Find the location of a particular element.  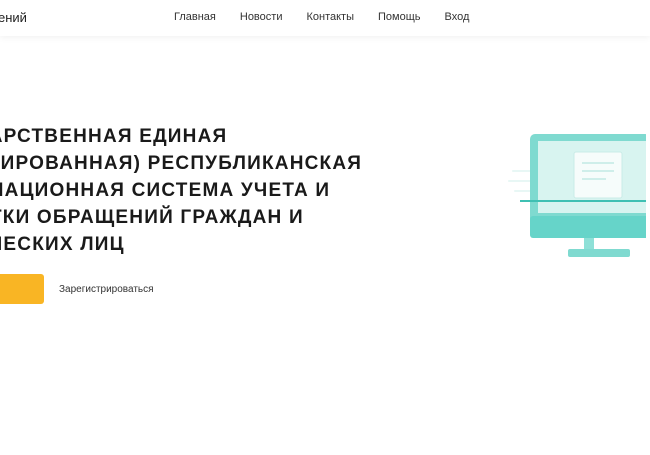

nav-login-link: Вход is located at coordinates (456, 17).